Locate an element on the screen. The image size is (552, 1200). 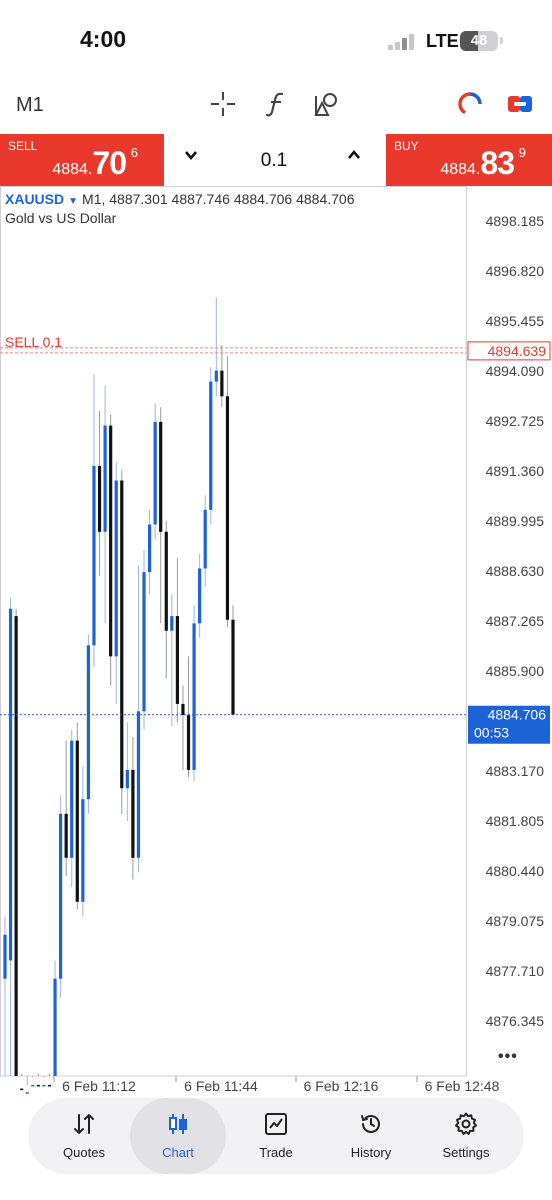
battery-level: 48 is located at coordinates (479, 40).